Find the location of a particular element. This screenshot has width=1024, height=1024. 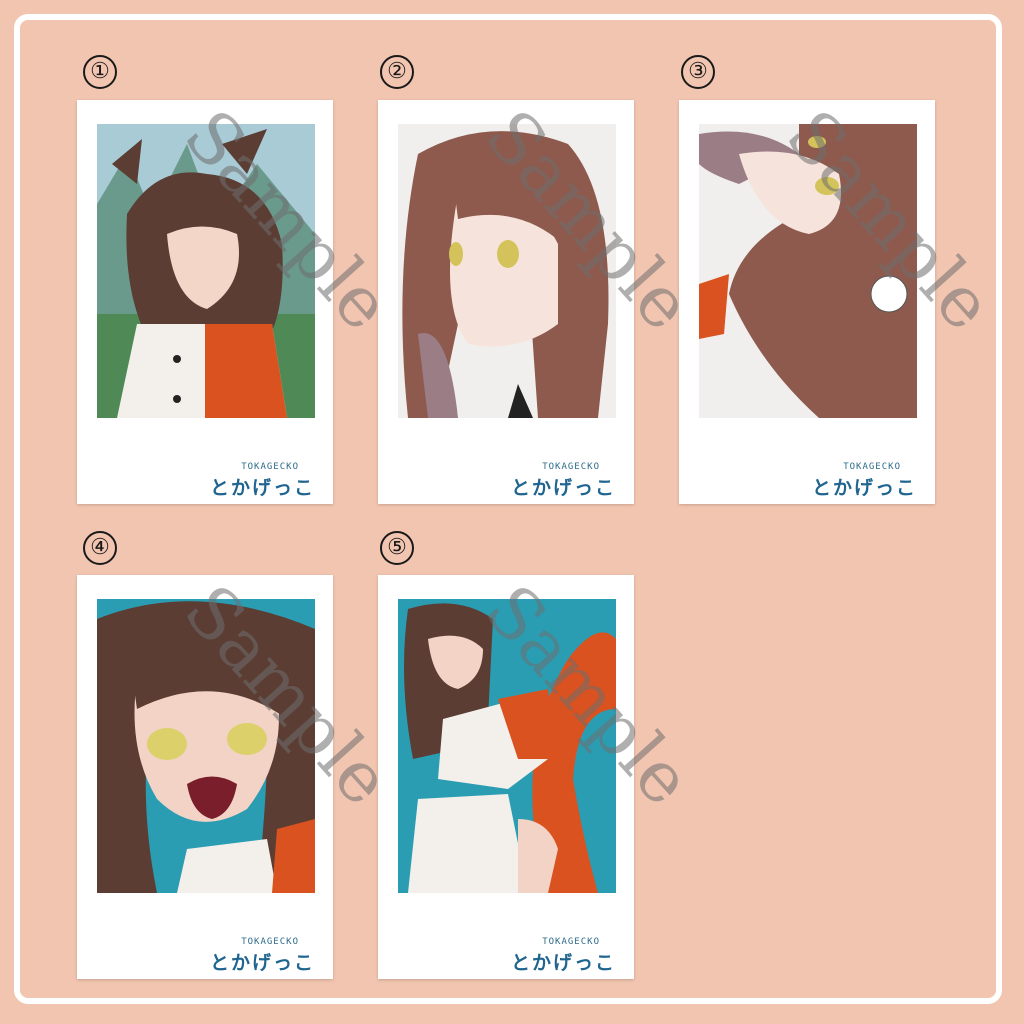

card-4: Sample TOKAGECKO とかげっこ is located at coordinates (241, 774).